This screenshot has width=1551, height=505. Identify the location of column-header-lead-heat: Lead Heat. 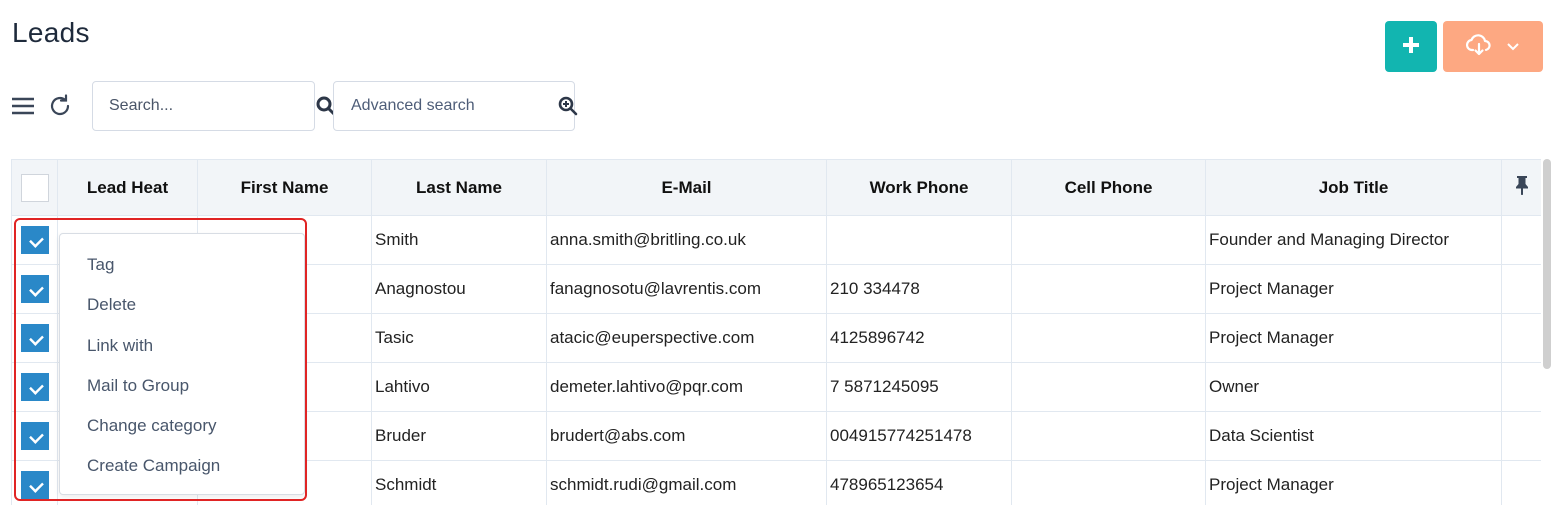
(127, 187).